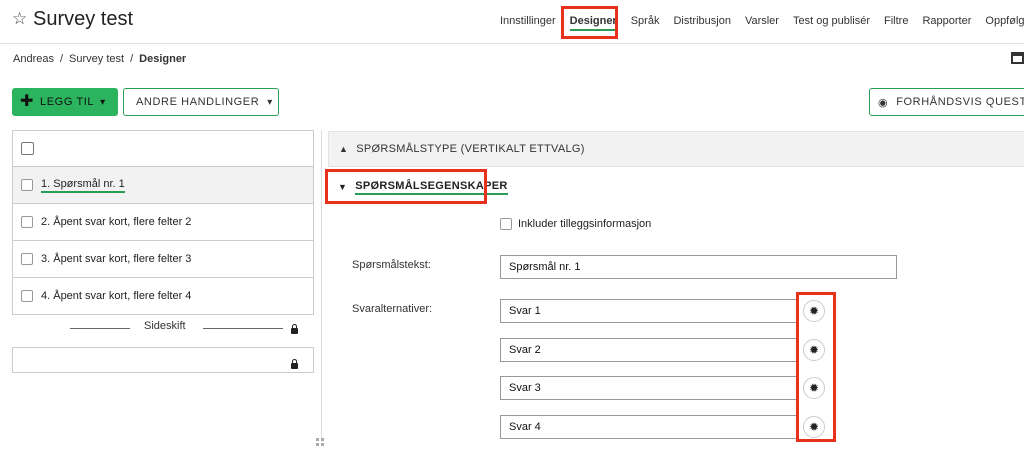 The height and width of the screenshot is (450, 1024). I want to click on other-actions-button: ANDRE HANDLINGER ▾, so click(201, 102).